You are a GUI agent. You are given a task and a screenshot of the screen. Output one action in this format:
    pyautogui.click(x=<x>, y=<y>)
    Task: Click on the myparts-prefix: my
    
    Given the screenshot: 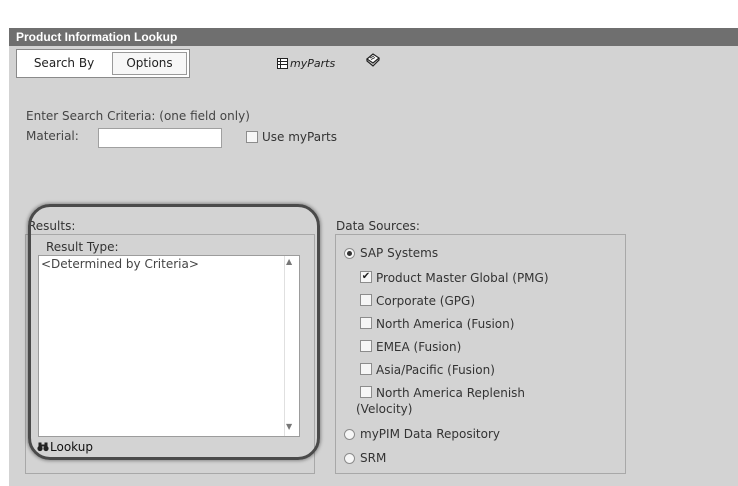 What is the action you would take?
    pyautogui.click(x=299, y=63)
    